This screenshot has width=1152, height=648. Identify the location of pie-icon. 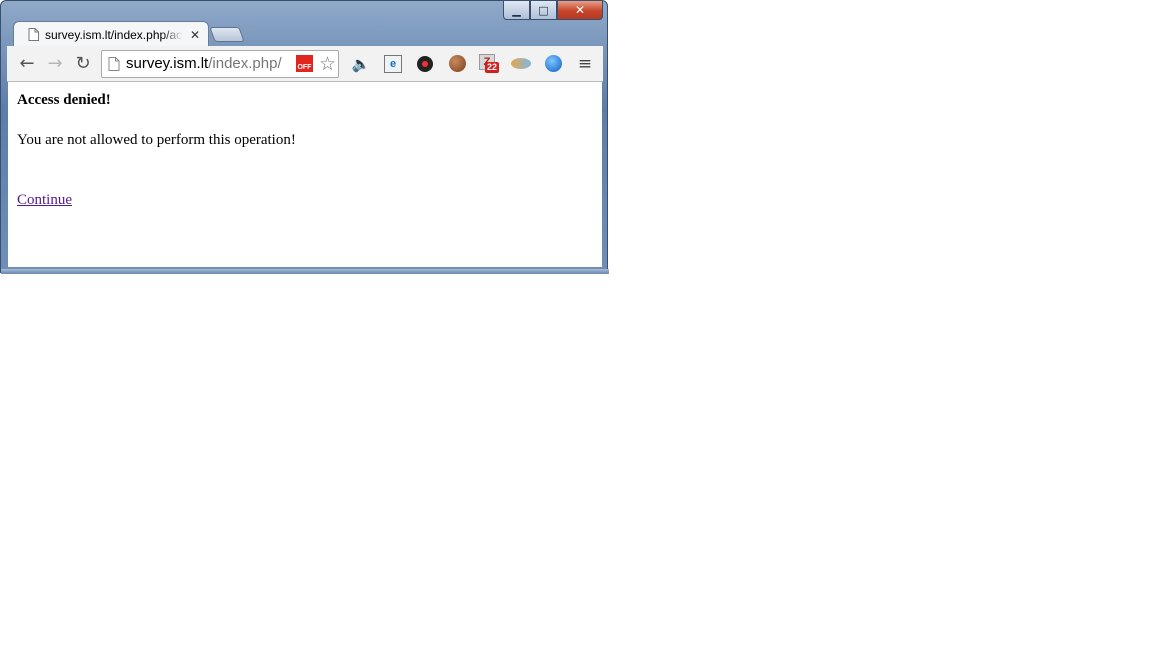
(521, 63).